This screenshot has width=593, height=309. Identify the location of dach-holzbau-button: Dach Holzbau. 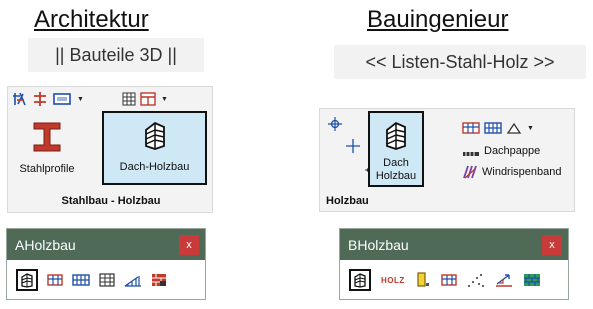
(396, 149).